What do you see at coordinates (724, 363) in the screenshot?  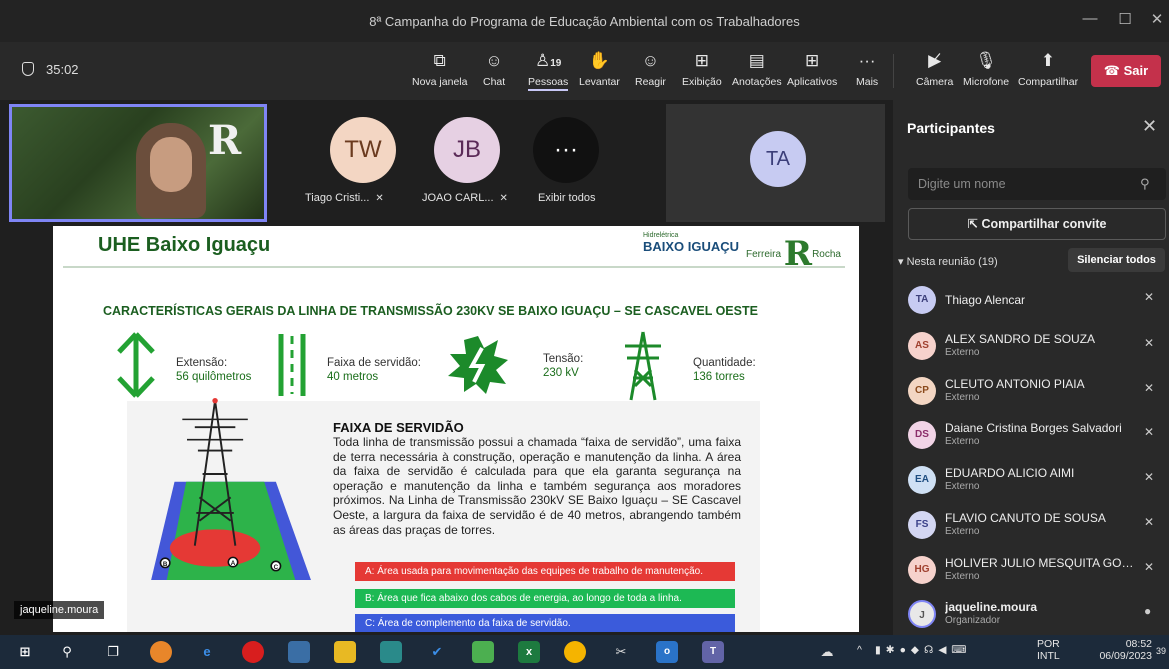 I see `stat-label: Quantidade:` at bounding box center [724, 363].